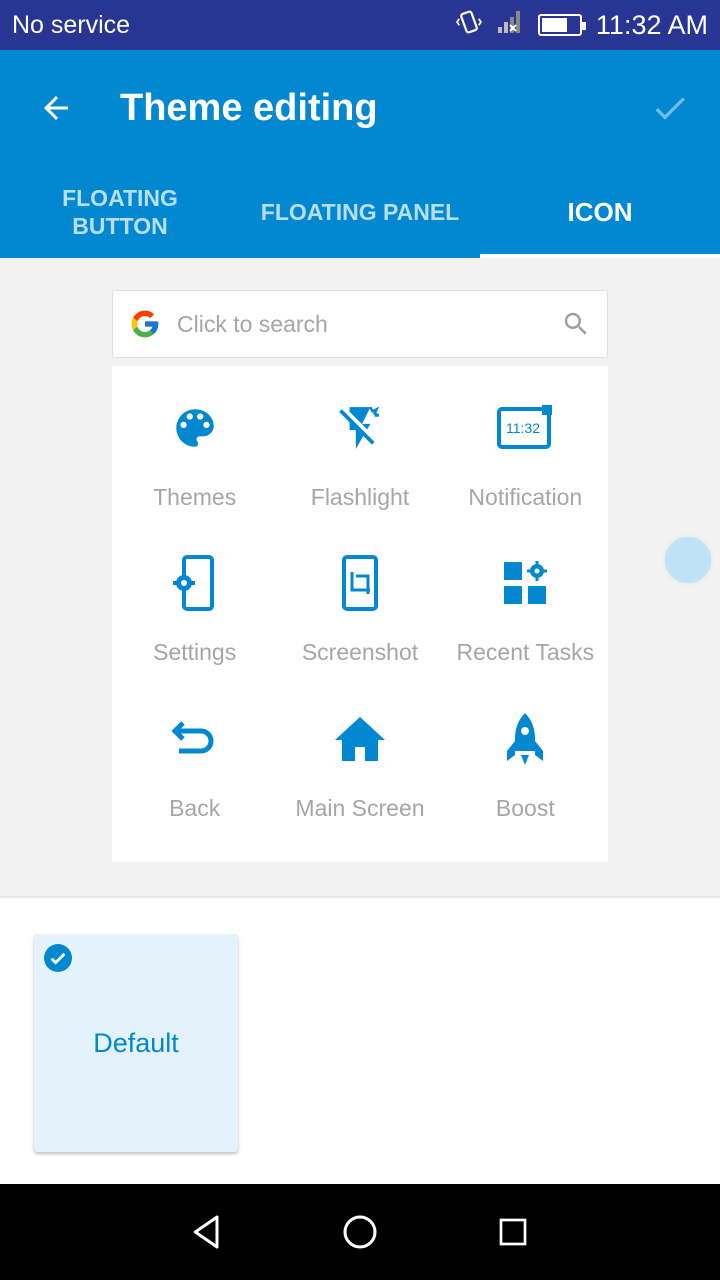 This screenshot has height=1280, width=720. Describe the element at coordinates (468, 25) in the screenshot. I see `vibrate-icon` at that location.